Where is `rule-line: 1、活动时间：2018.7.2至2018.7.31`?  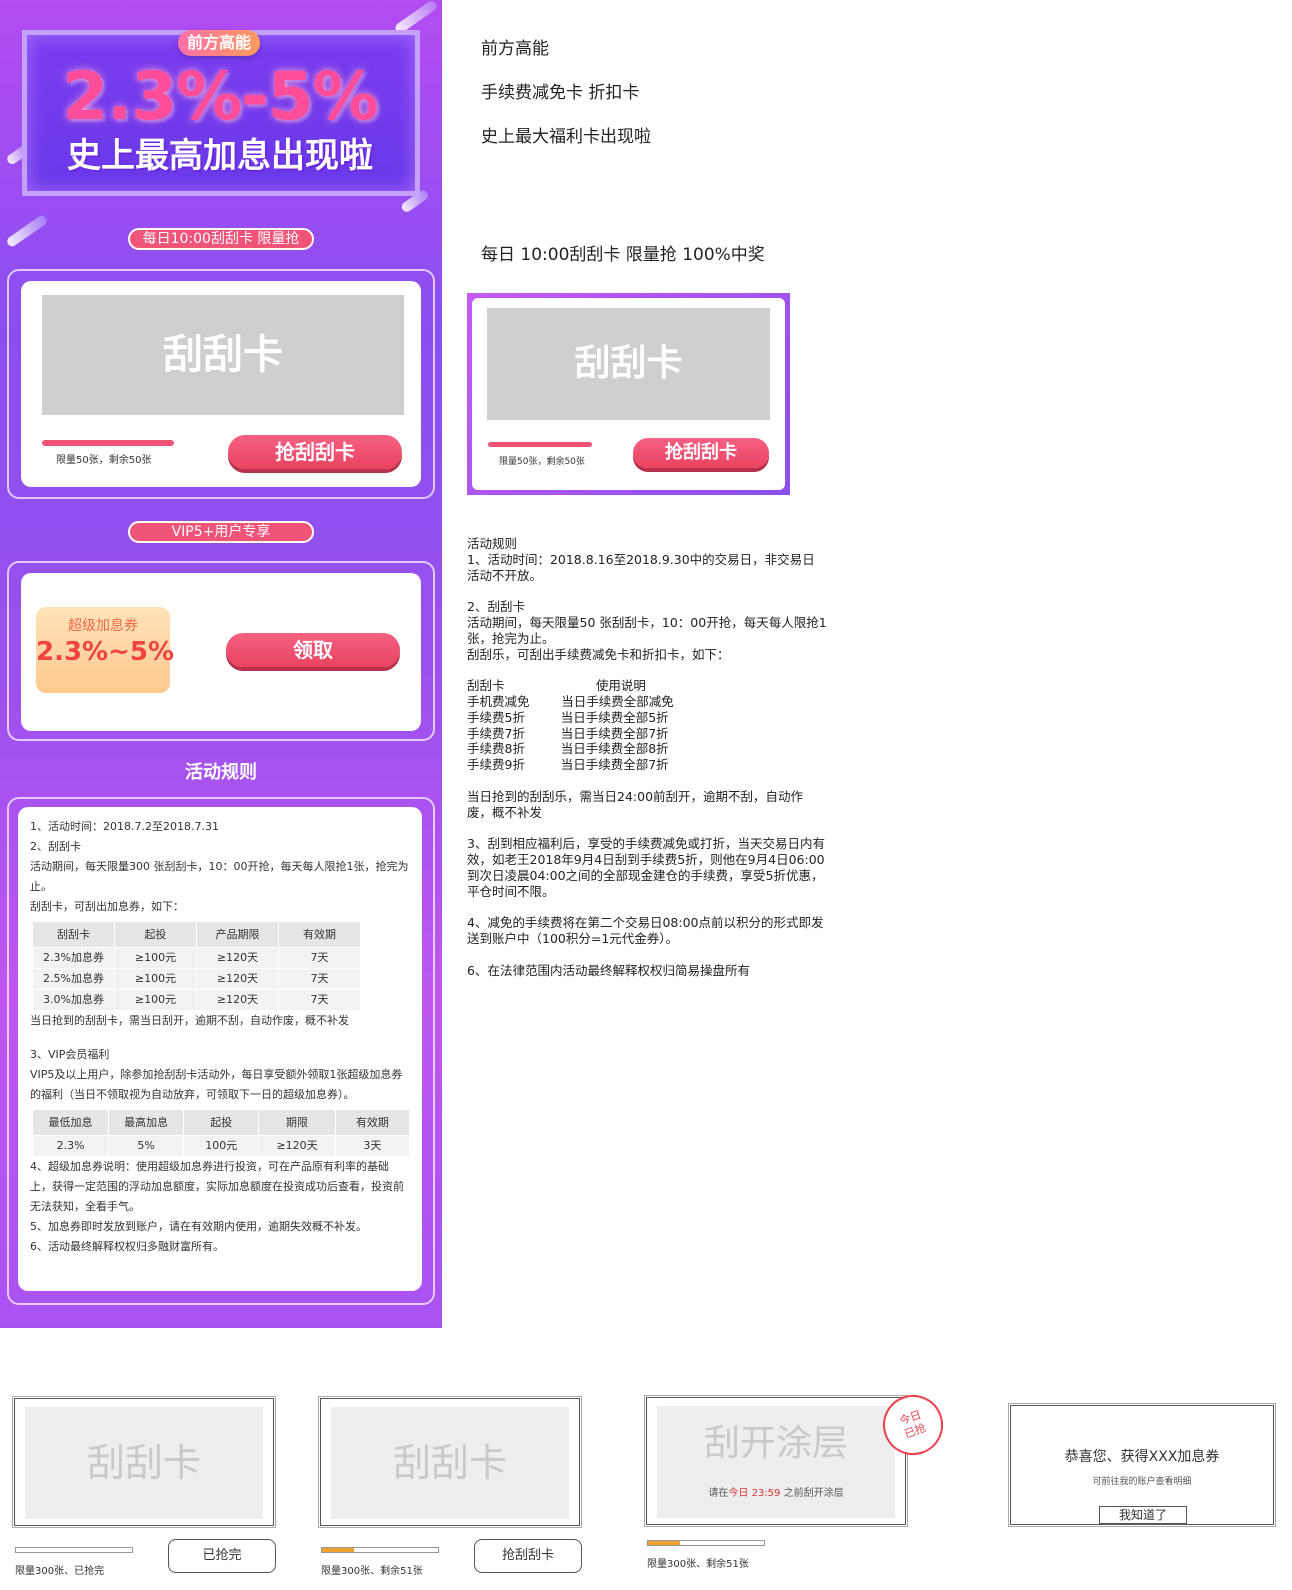 rule-line: 1、活动时间：2018.7.2至2018.7.31 is located at coordinates (124, 826).